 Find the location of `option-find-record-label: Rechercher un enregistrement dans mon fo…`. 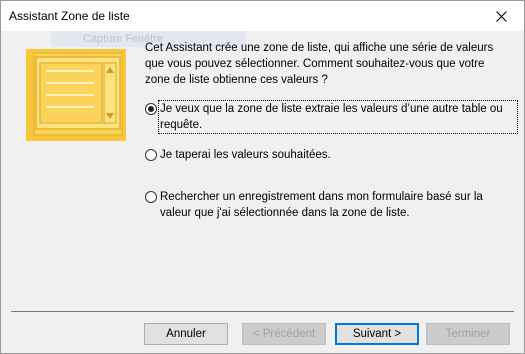

option-find-record-label: Rechercher un enregistrement dans mon fo… is located at coordinates (335, 205).